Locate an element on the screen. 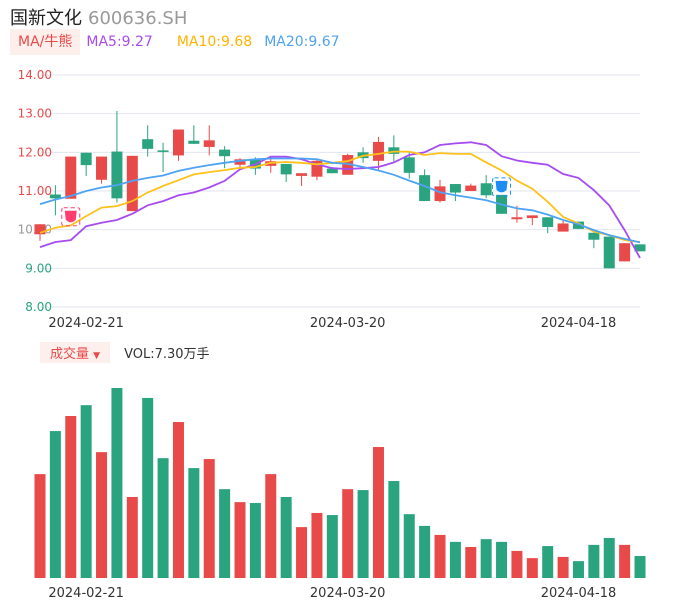 The width and height of the screenshot is (686, 606). y-tick-label: 9.00 is located at coordinates (38, 268).